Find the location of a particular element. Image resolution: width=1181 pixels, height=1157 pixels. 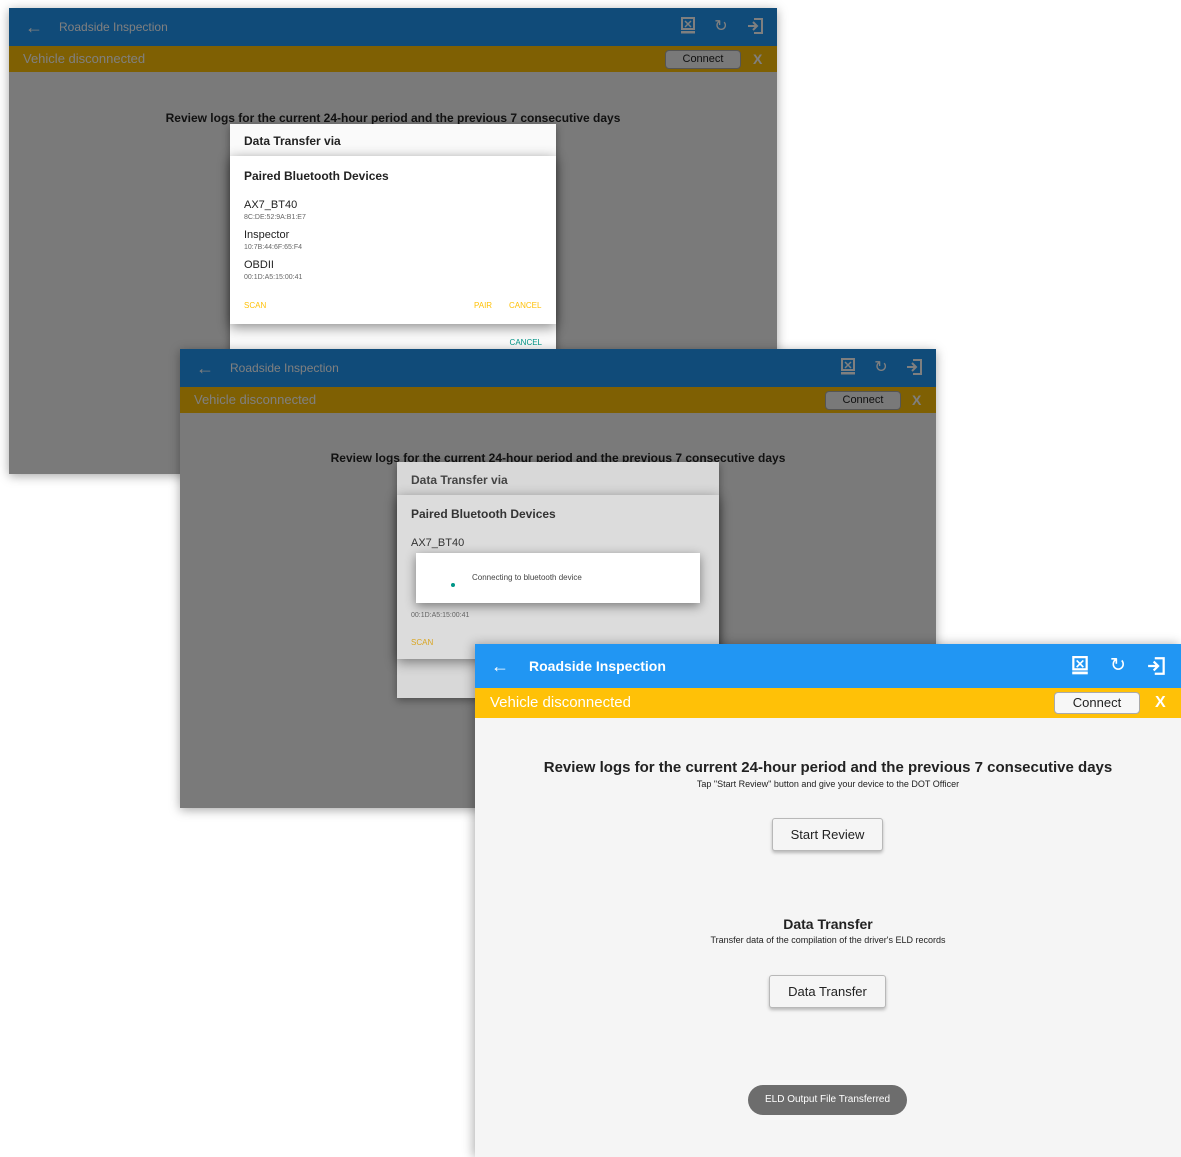

refresh-icon: ↻ is located at coordinates (1118, 666).